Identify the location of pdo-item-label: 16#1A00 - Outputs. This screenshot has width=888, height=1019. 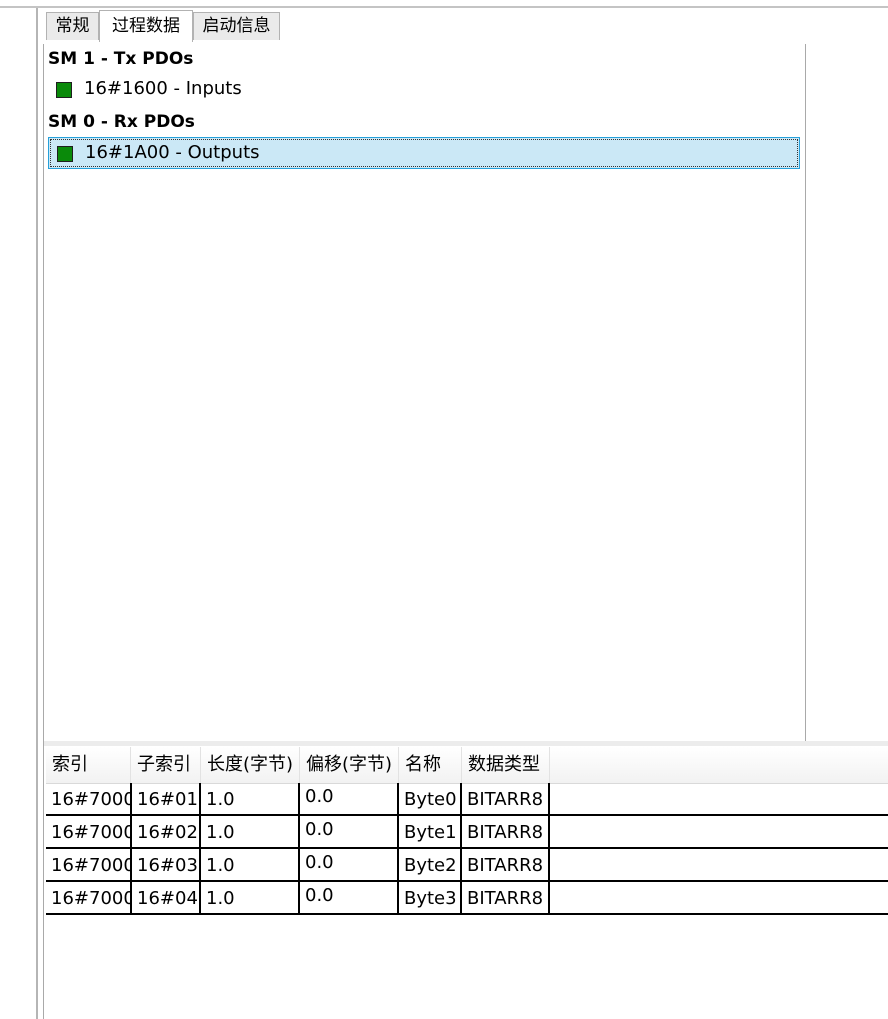
(172, 152).